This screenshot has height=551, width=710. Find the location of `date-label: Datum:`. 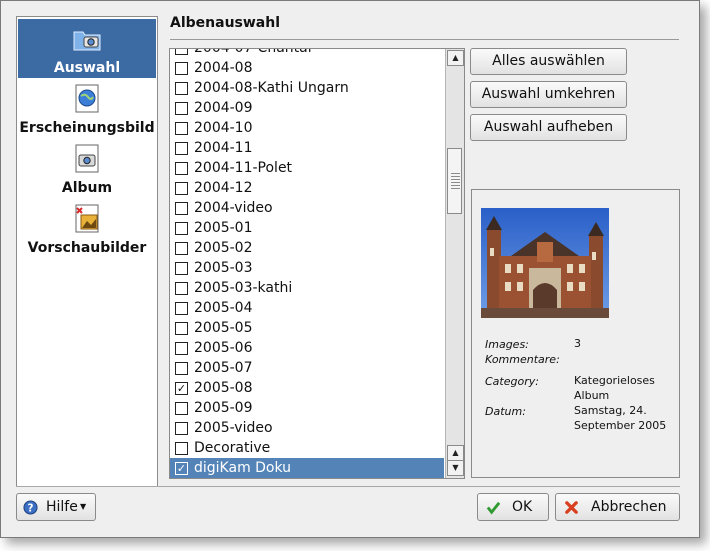

date-label: Datum: is located at coordinates (505, 411).